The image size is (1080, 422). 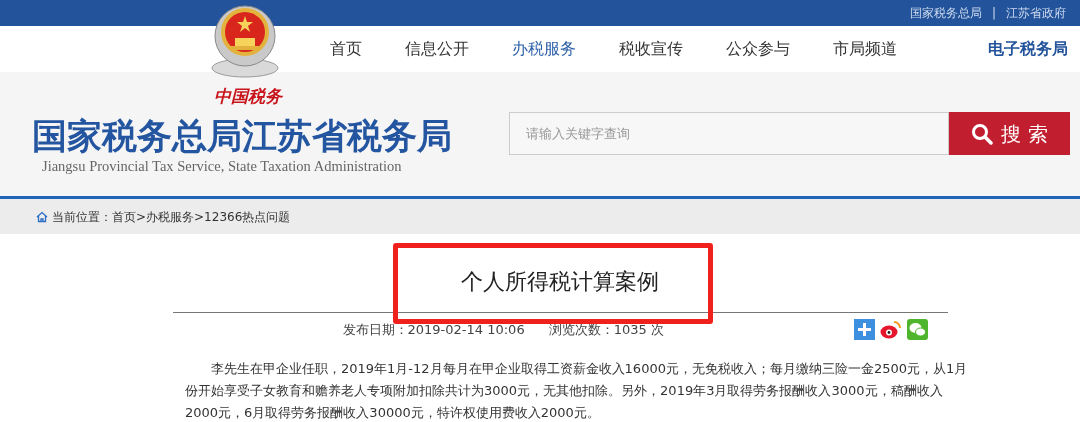 I want to click on nav-item: 税收宣传, so click(x=651, y=49).